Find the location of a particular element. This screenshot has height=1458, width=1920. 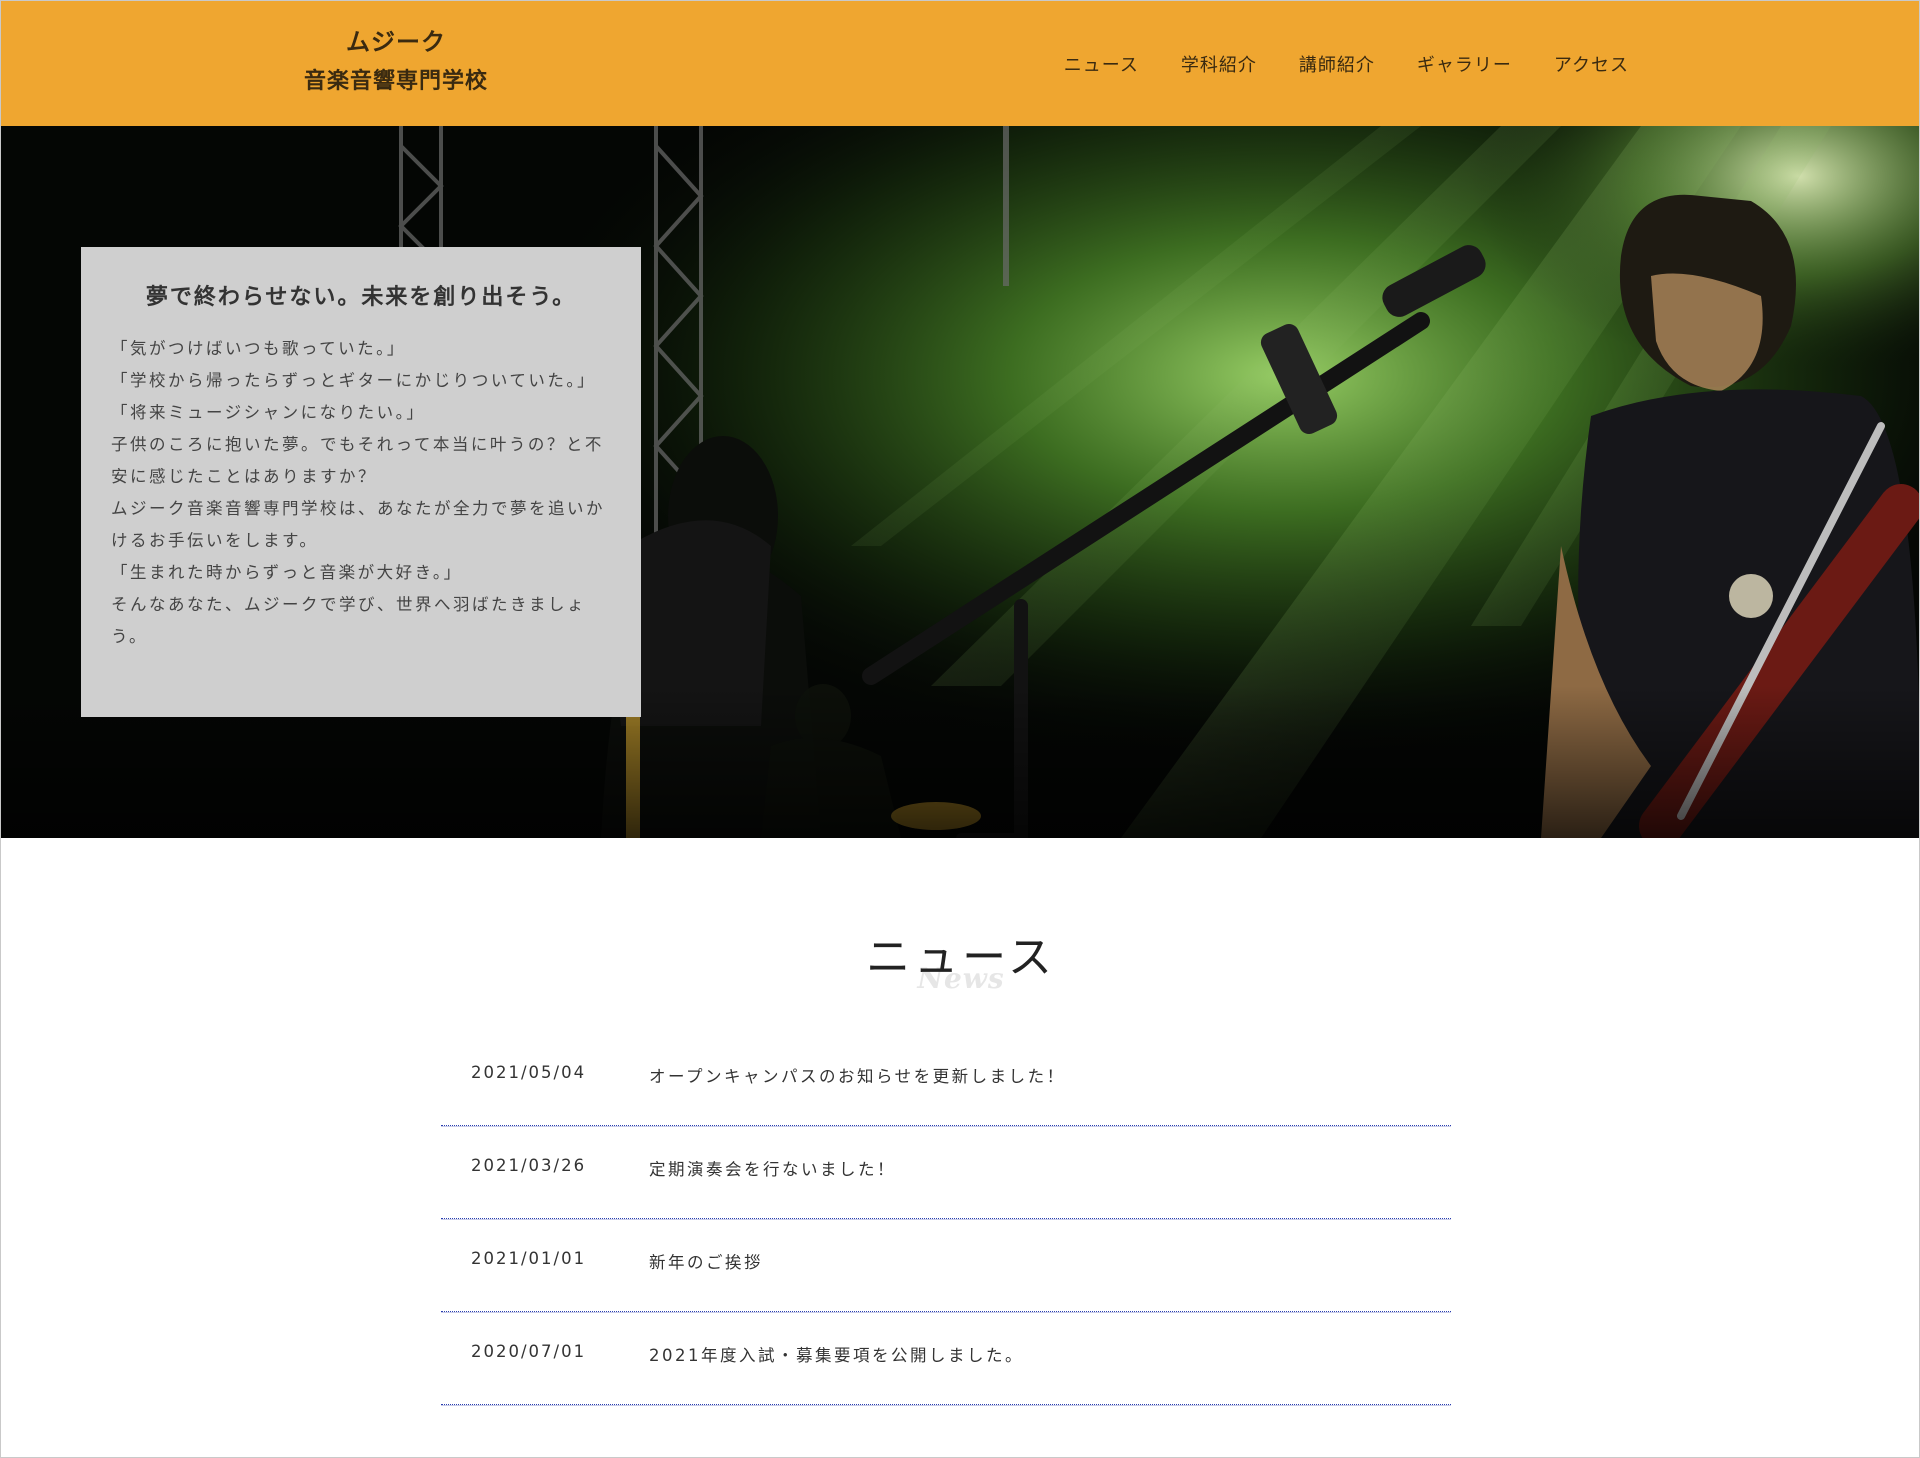

nav-item-gallery: ギャラリー is located at coordinates (1464, 64).